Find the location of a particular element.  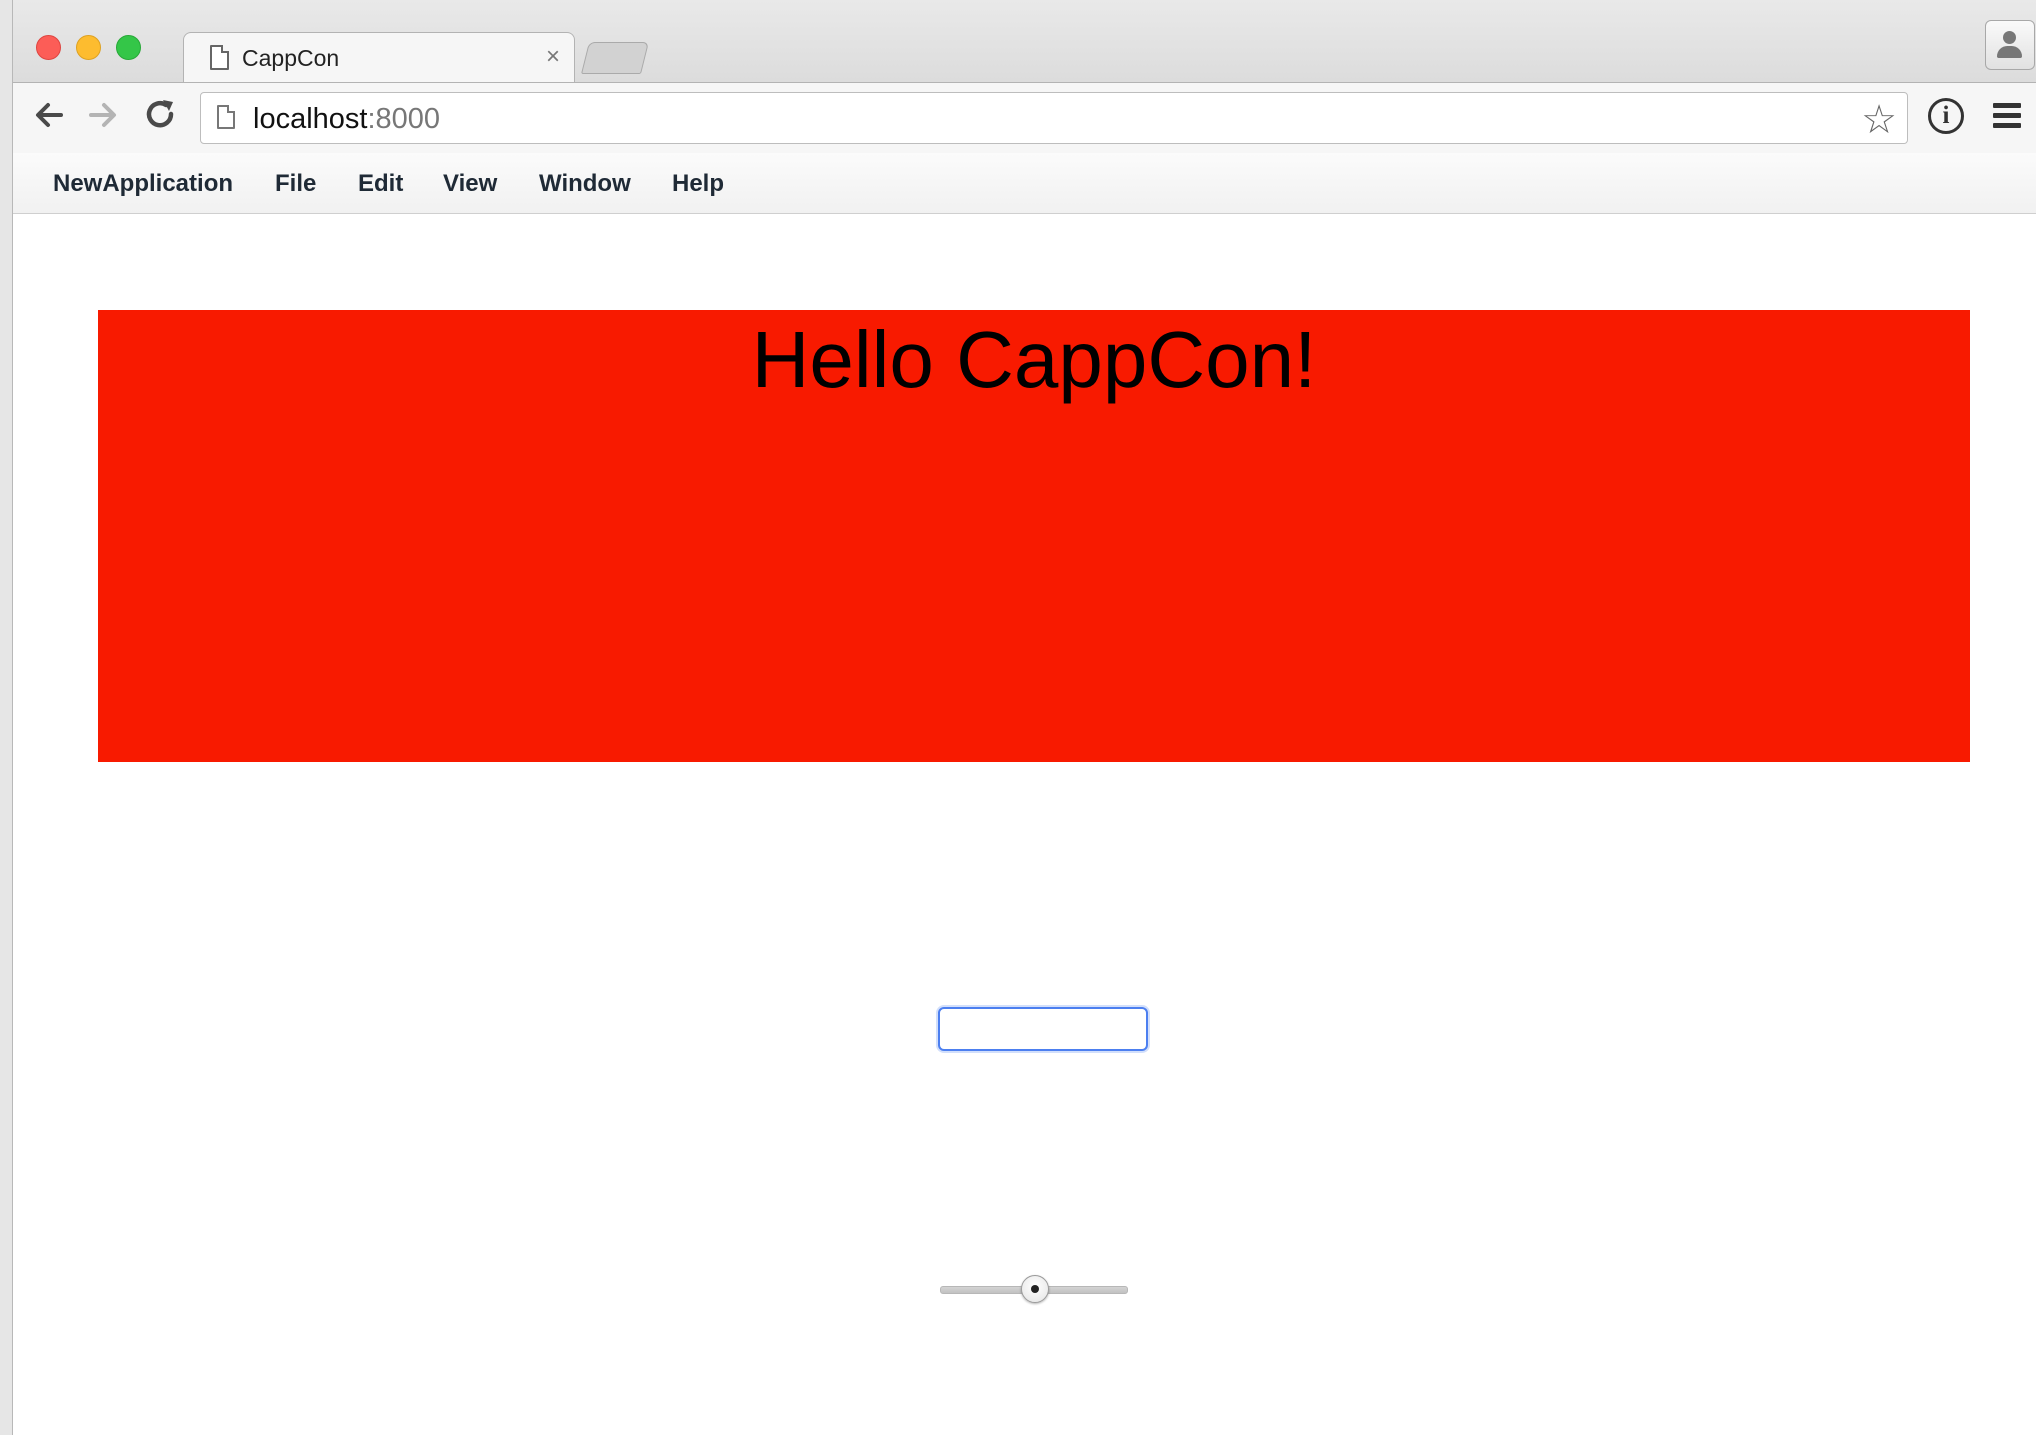

menu-file: File is located at coordinates (295, 184).